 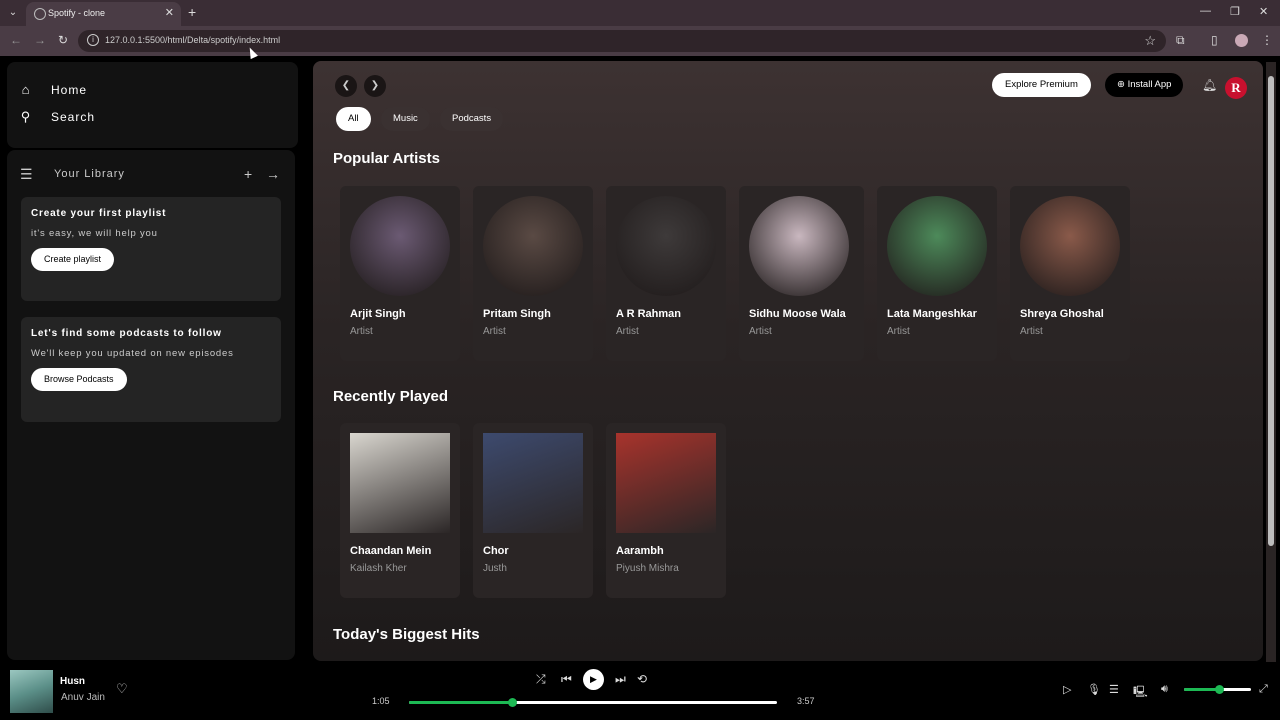 I want to click on download-icon: ⊕, so click(x=1121, y=84).